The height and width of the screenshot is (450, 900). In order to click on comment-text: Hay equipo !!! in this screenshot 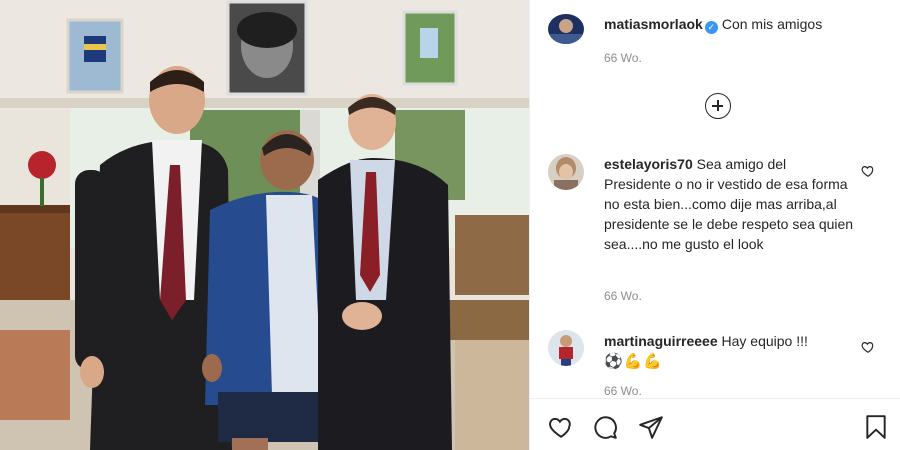, I will do `click(764, 341)`.